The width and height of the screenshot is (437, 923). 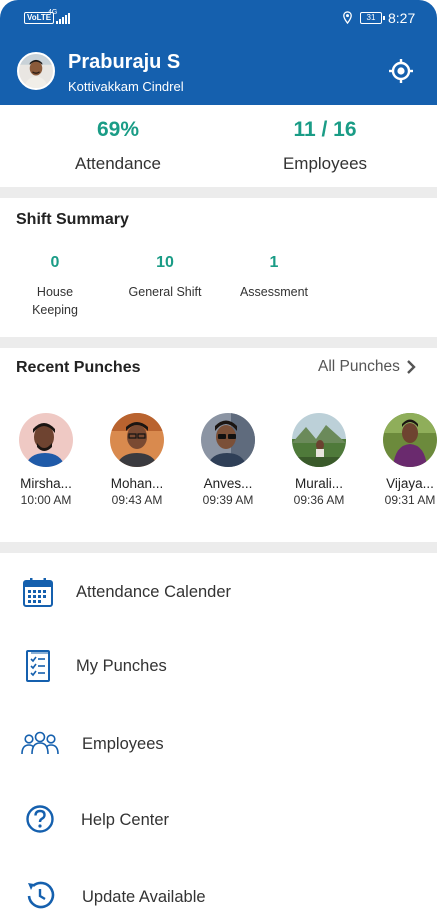 I want to click on status-time: 8:27, so click(x=402, y=18).